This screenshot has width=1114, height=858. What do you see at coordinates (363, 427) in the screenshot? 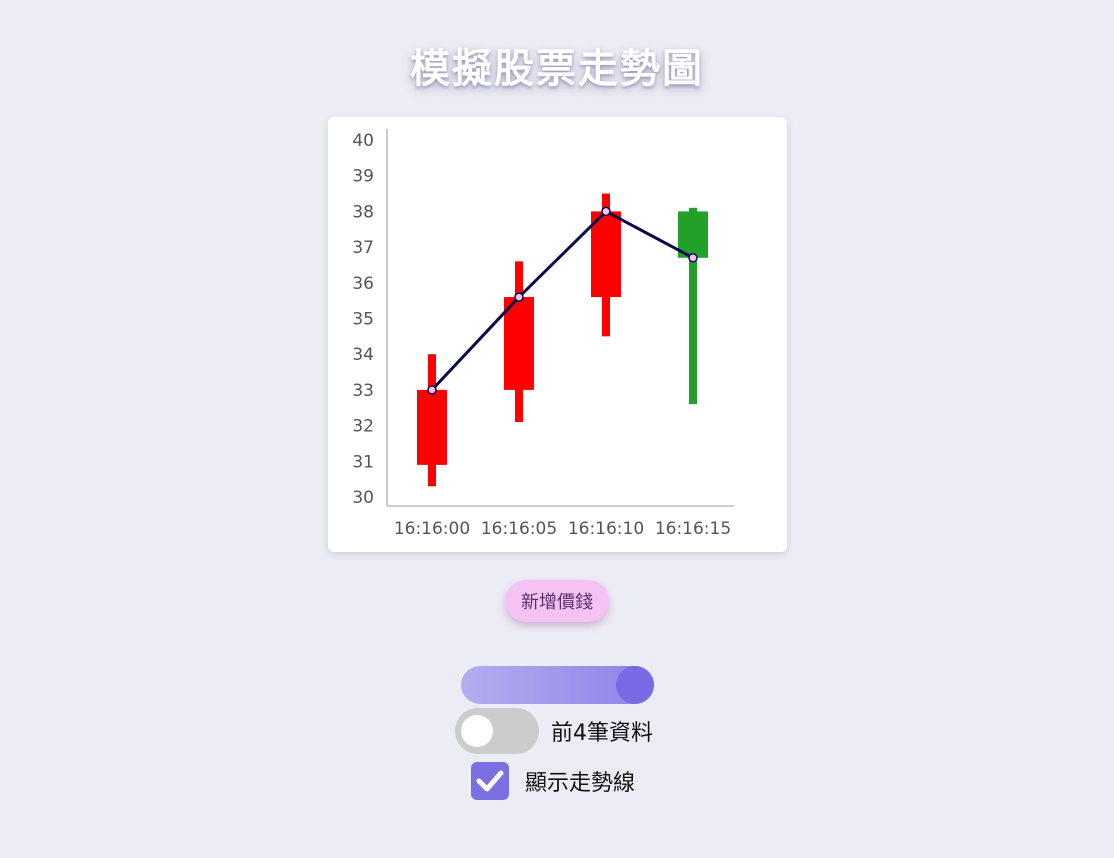
I see `y-tick-label: 32` at bounding box center [363, 427].